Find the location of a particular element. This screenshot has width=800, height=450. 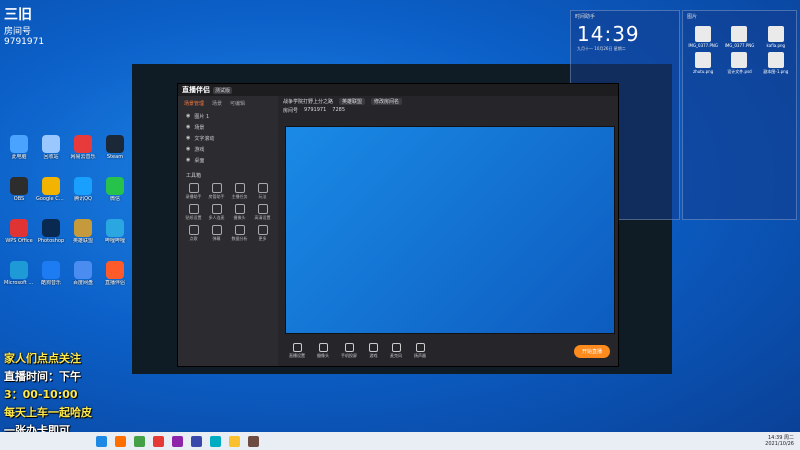

system-tray: 14:39 周二 2021/10/26 is located at coordinates (779, 441).